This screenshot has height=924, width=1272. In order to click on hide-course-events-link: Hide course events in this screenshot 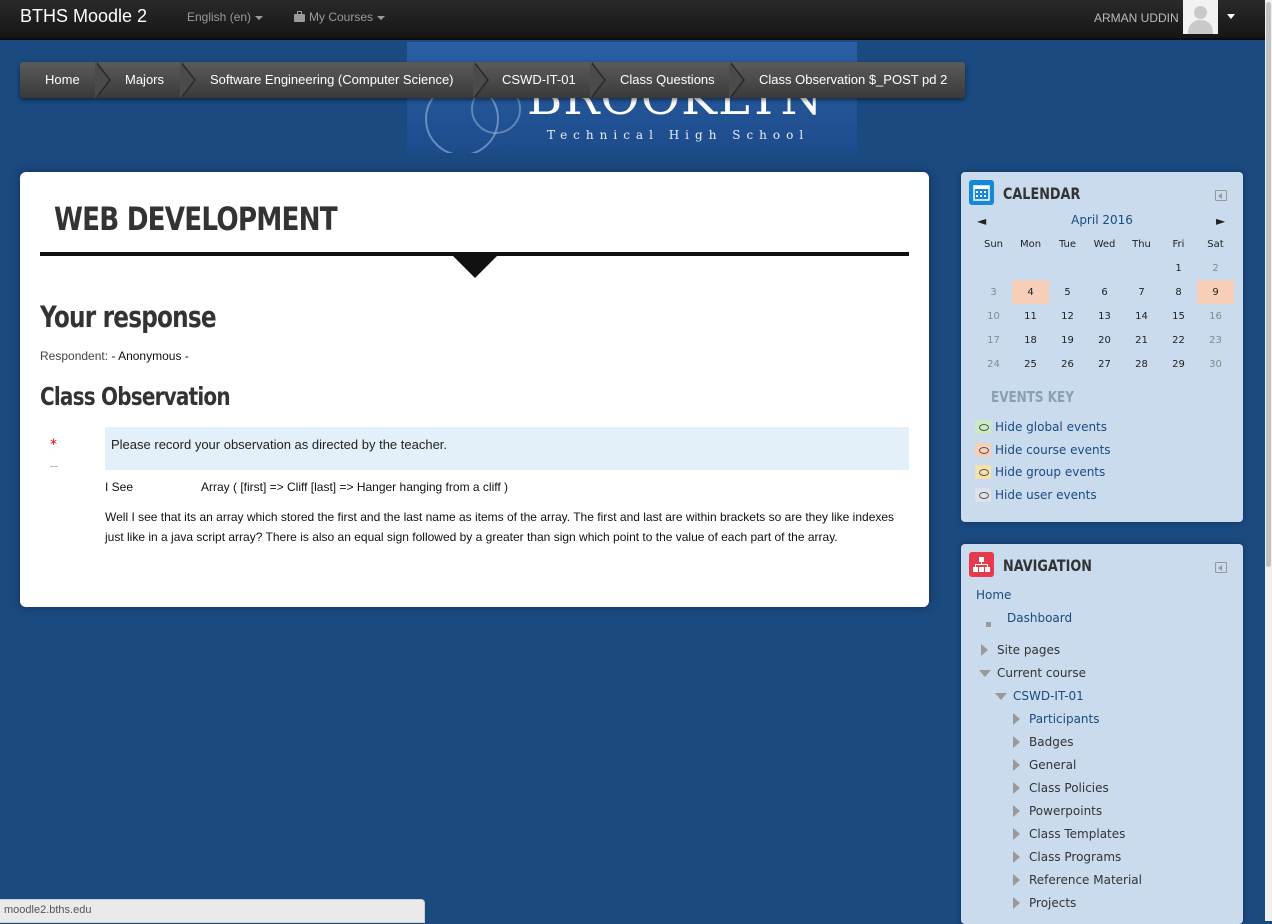, I will do `click(1043, 450)`.